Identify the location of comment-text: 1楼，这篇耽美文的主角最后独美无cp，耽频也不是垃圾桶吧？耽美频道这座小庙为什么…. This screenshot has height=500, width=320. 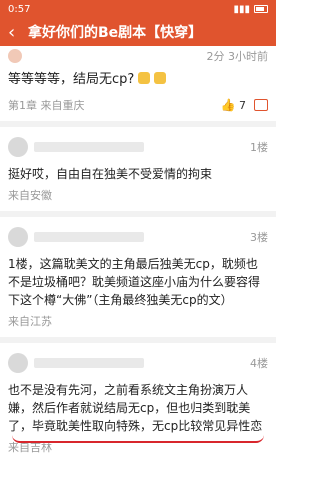
(134, 282).